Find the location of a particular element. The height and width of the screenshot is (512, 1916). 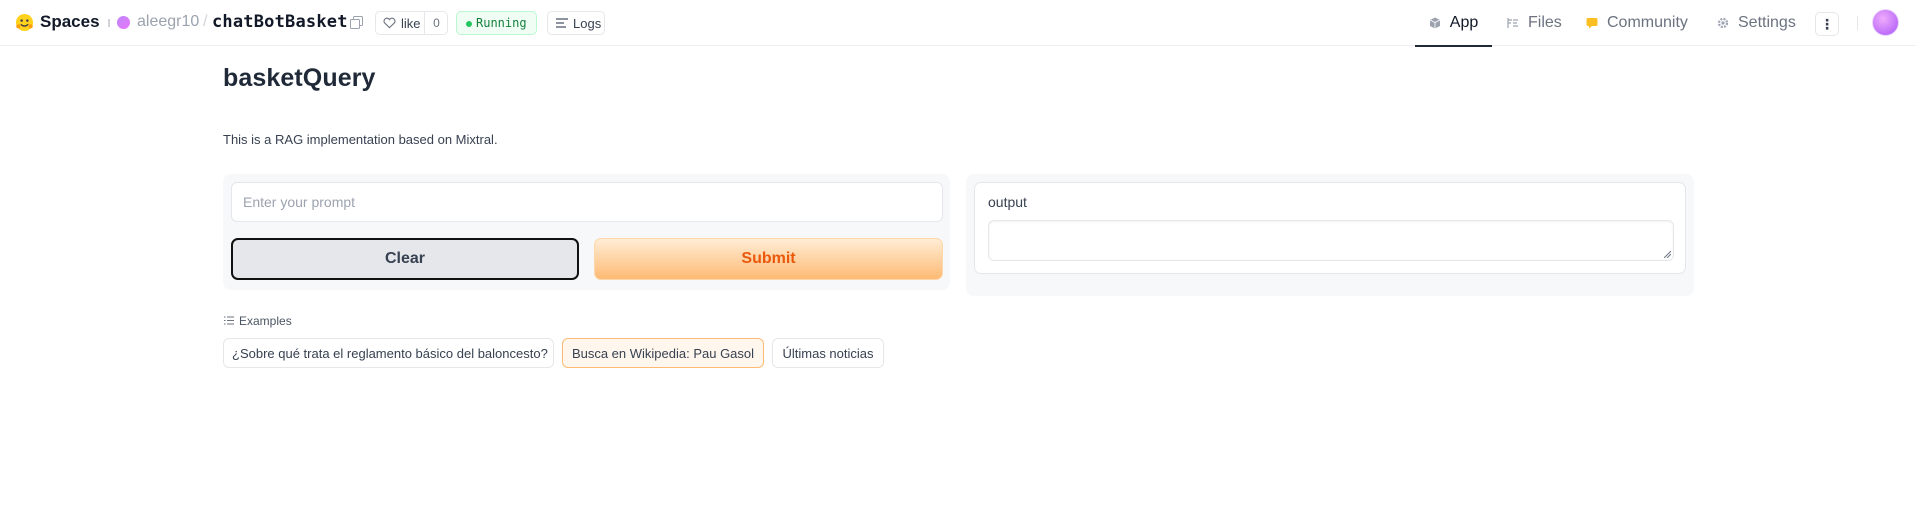

hugging-face-logo-icon is located at coordinates (24, 22).